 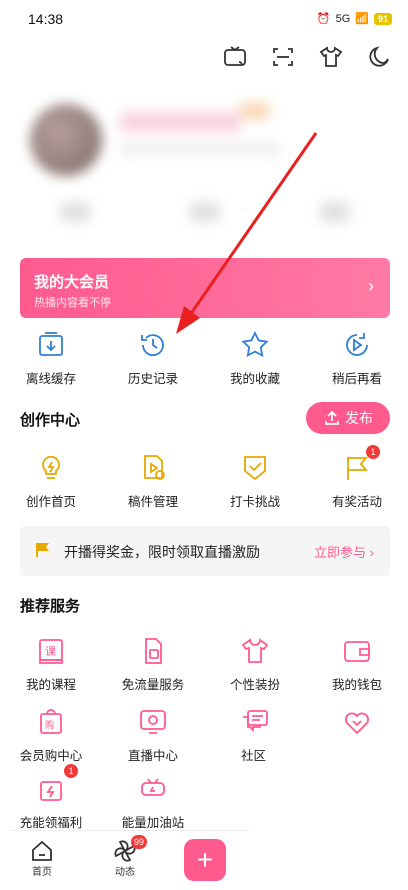 I want to click on chat-icon, so click(x=255, y=721).